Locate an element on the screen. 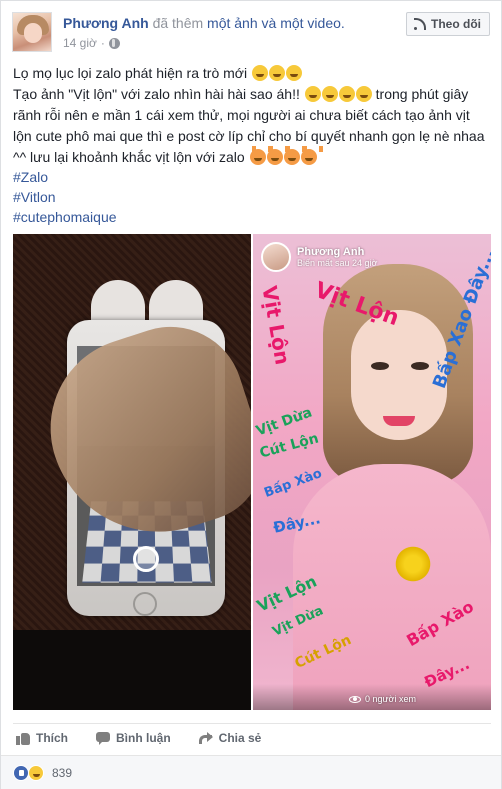 The image size is (502, 789). action-prefix: đã thêm is located at coordinates (178, 23).